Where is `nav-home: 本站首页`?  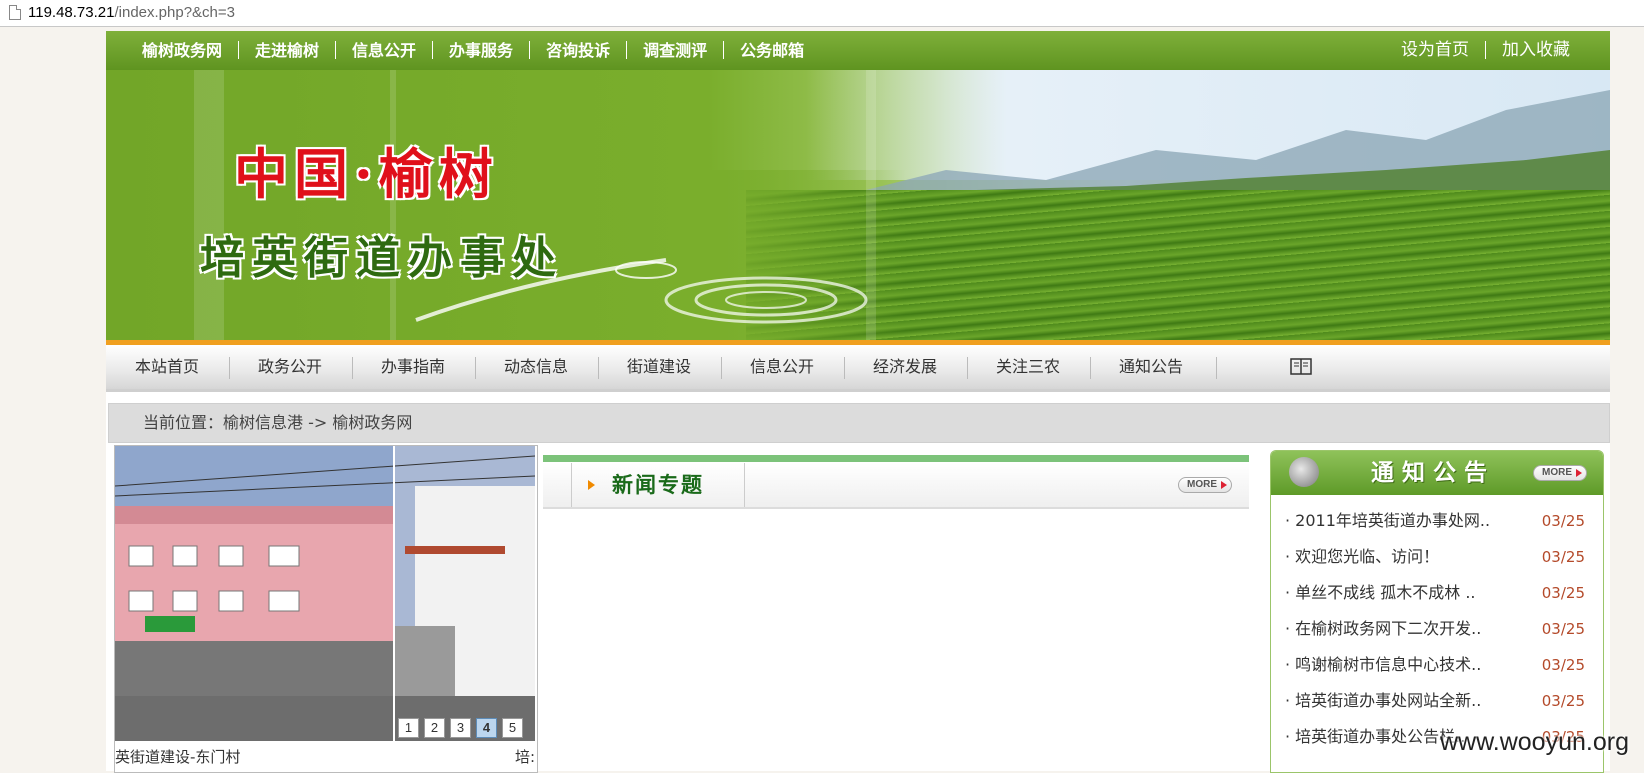
nav-home: 本站首页 is located at coordinates (167, 367).